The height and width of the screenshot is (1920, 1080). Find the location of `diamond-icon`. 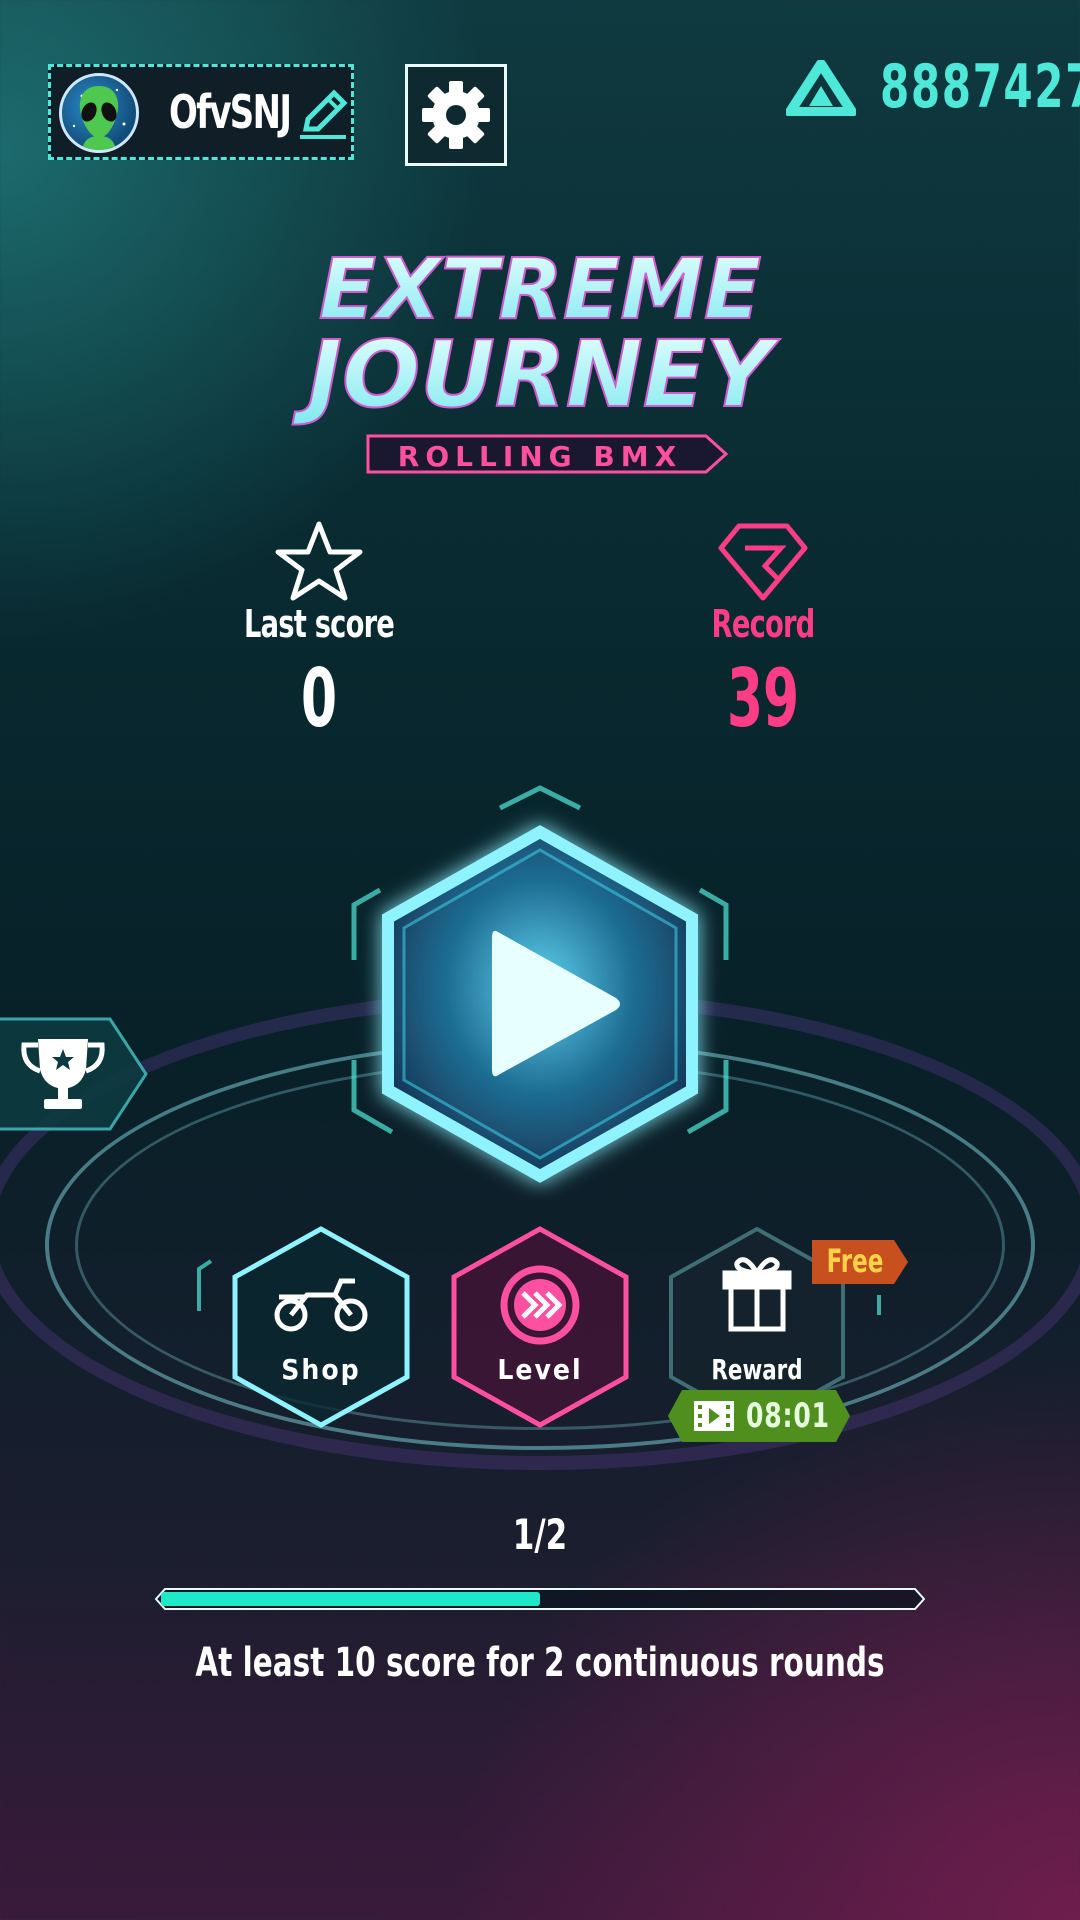

diamond-icon is located at coordinates (763, 562).